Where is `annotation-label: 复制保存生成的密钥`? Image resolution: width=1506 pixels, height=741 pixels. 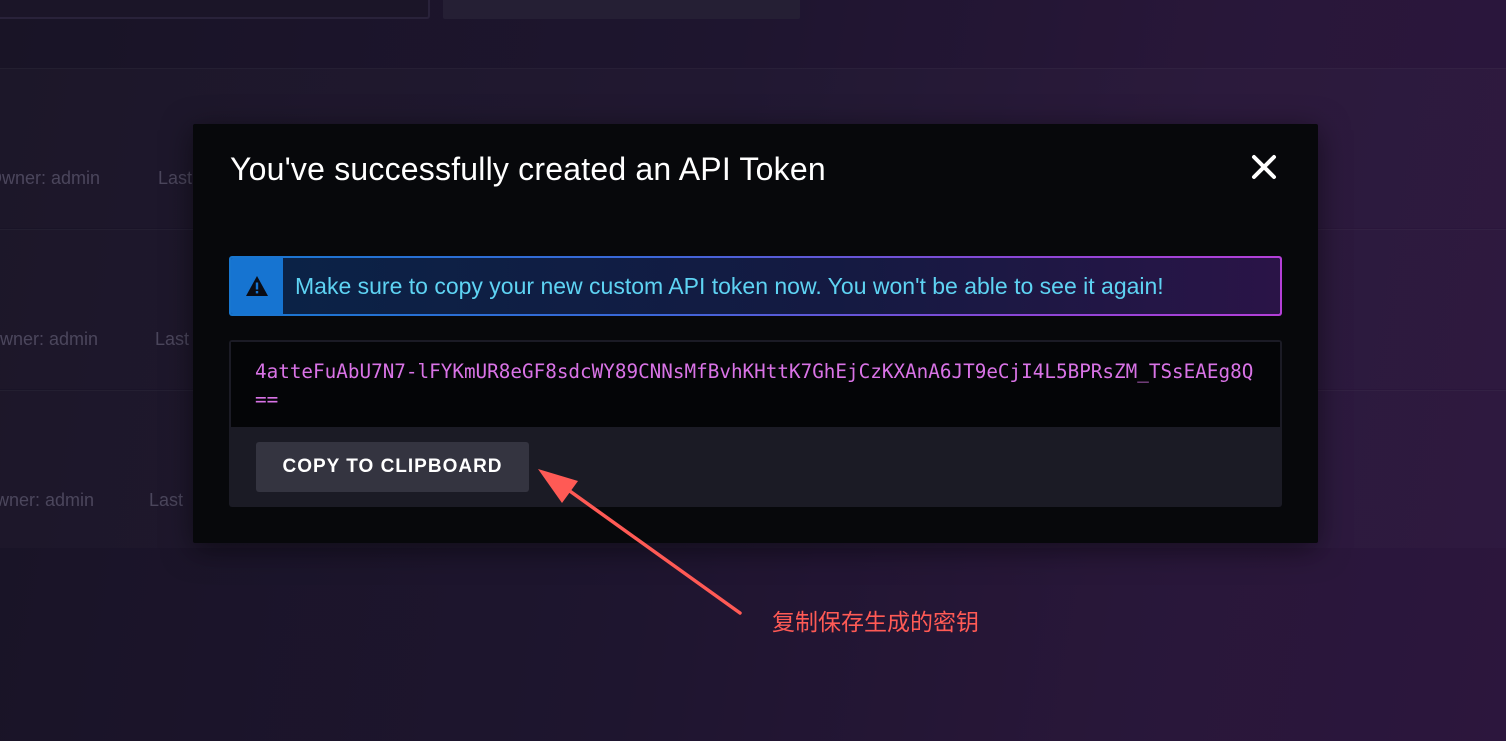
annotation-label: 复制保存生成的密钥 is located at coordinates (875, 623).